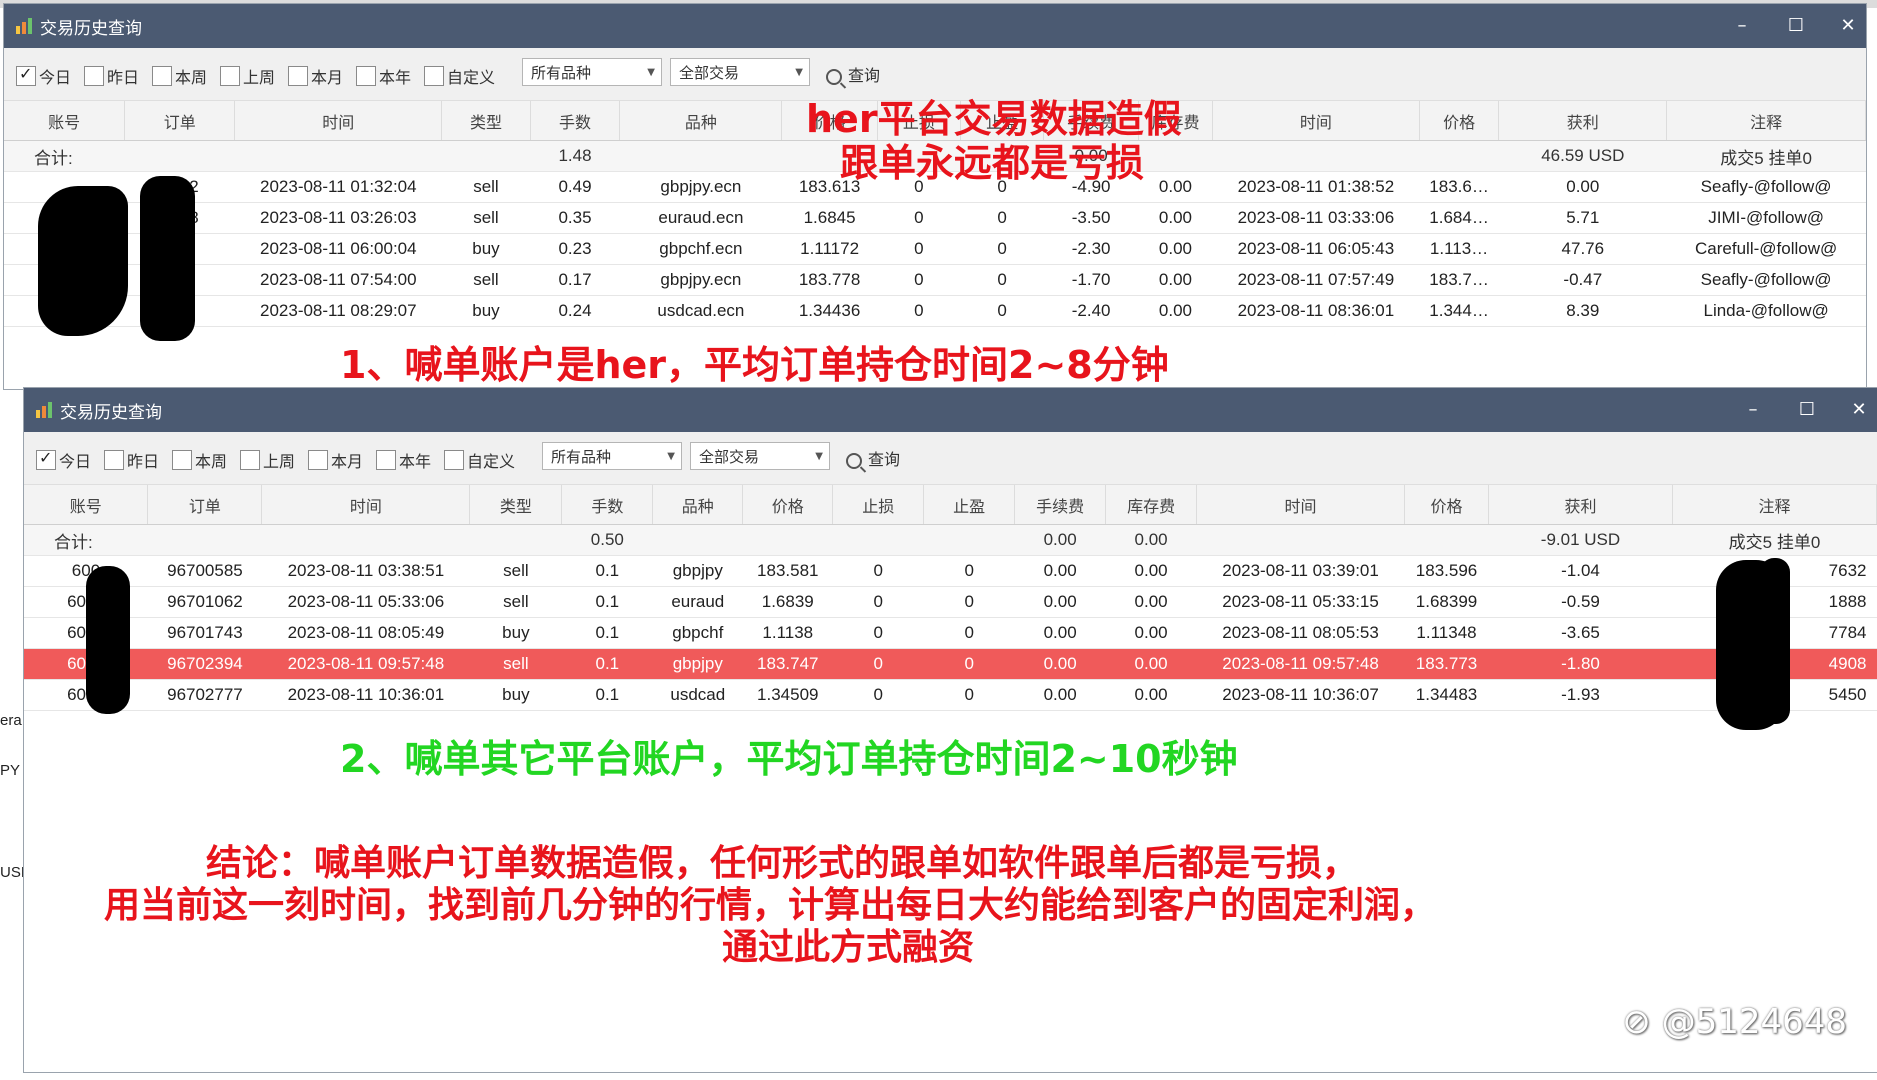 Image resolution: width=1877 pixels, height=1080 pixels. I want to click on cell-type: buy, so click(486, 249).